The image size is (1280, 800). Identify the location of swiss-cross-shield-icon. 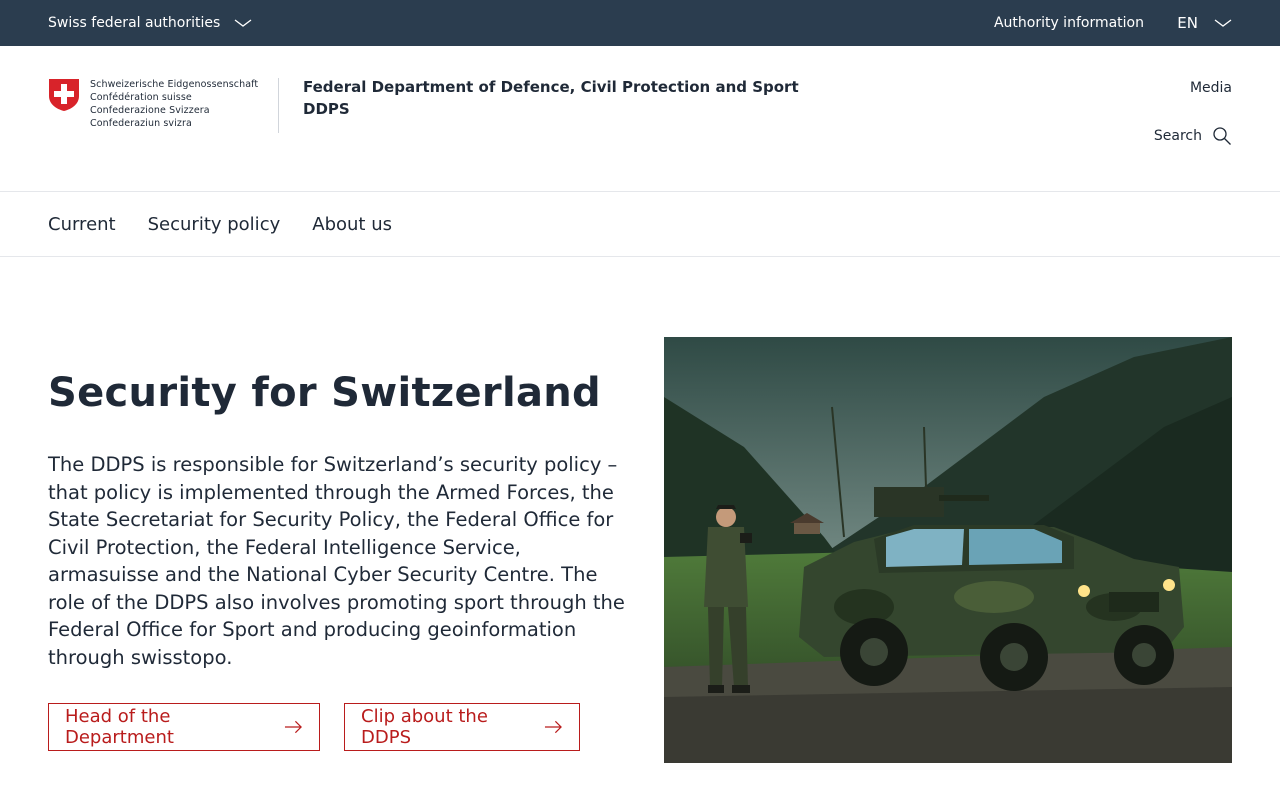
(64, 95).